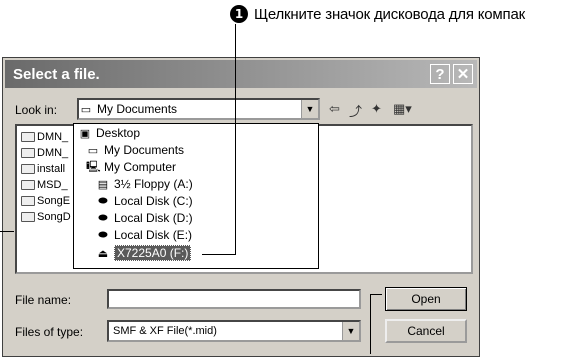  I want to click on callout-text: Щелкните значок дисковода для компак, so click(389, 14).